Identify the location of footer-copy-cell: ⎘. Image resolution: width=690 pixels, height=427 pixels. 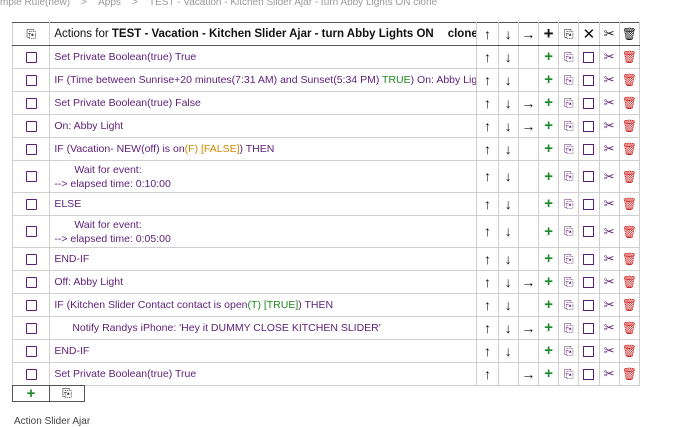
(67, 393).